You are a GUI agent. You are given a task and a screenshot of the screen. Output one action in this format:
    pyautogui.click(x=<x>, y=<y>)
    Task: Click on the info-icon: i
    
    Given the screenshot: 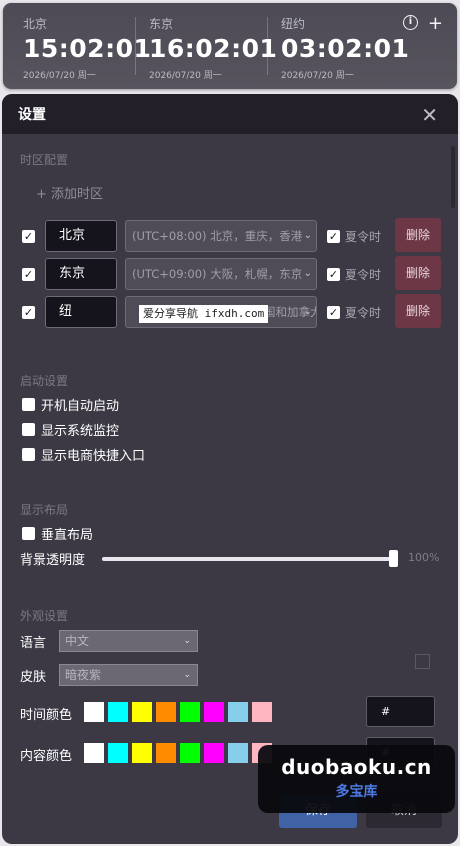 What is the action you would take?
    pyautogui.click(x=410, y=22)
    